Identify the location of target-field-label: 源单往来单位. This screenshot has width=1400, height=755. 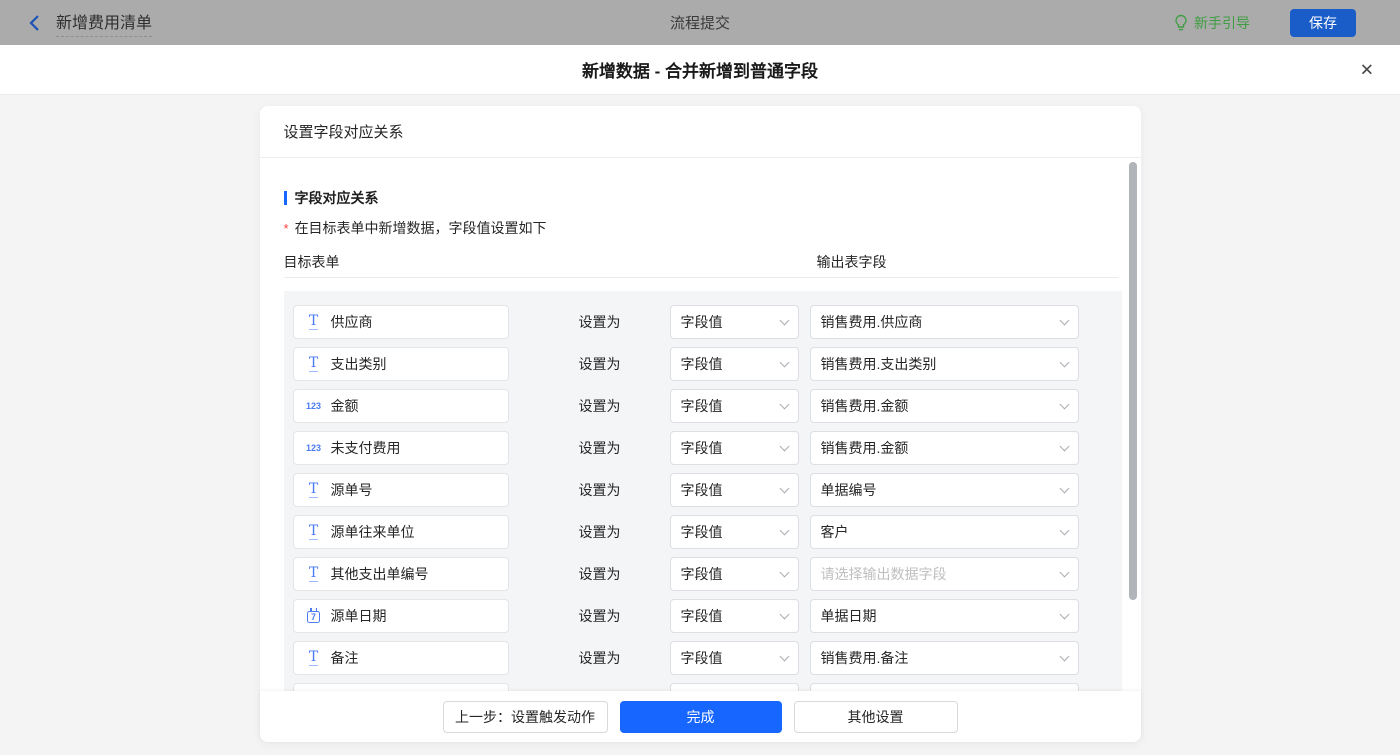
(372, 532).